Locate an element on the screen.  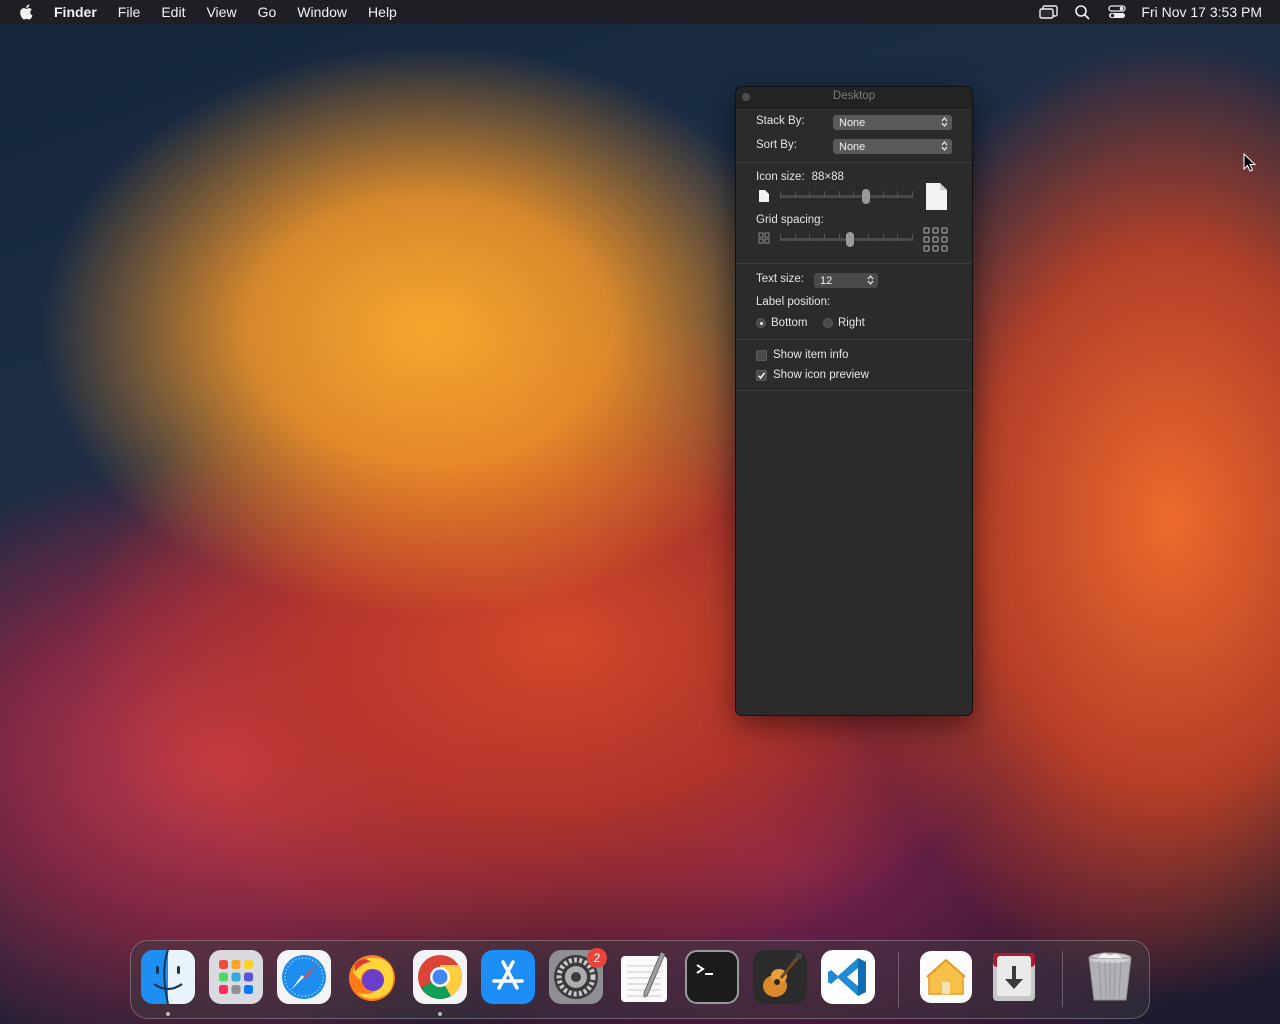
panel-title-bar: Desktop is located at coordinates (854, 97).